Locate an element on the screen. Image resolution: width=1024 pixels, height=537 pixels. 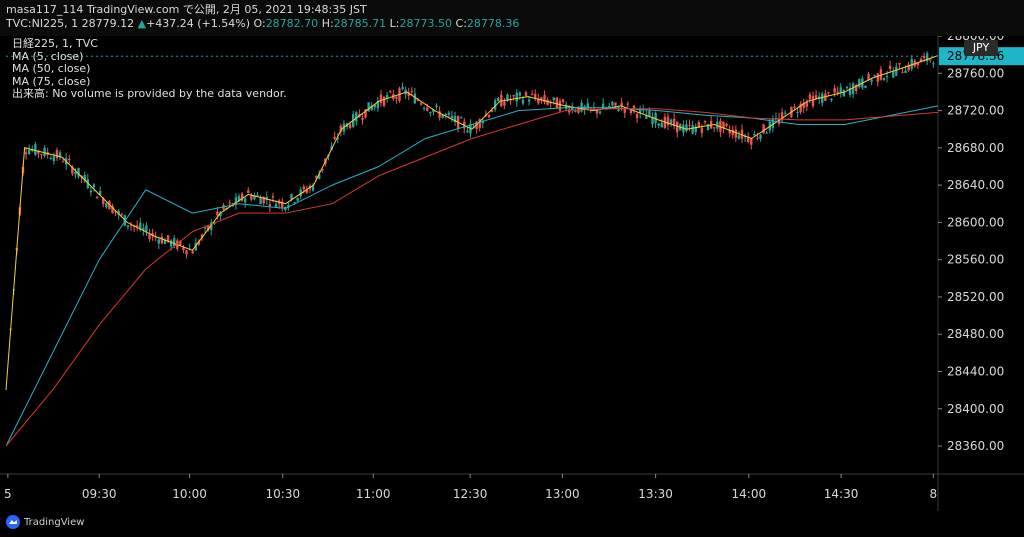
last-price: 28779.12 is located at coordinates (108, 23).